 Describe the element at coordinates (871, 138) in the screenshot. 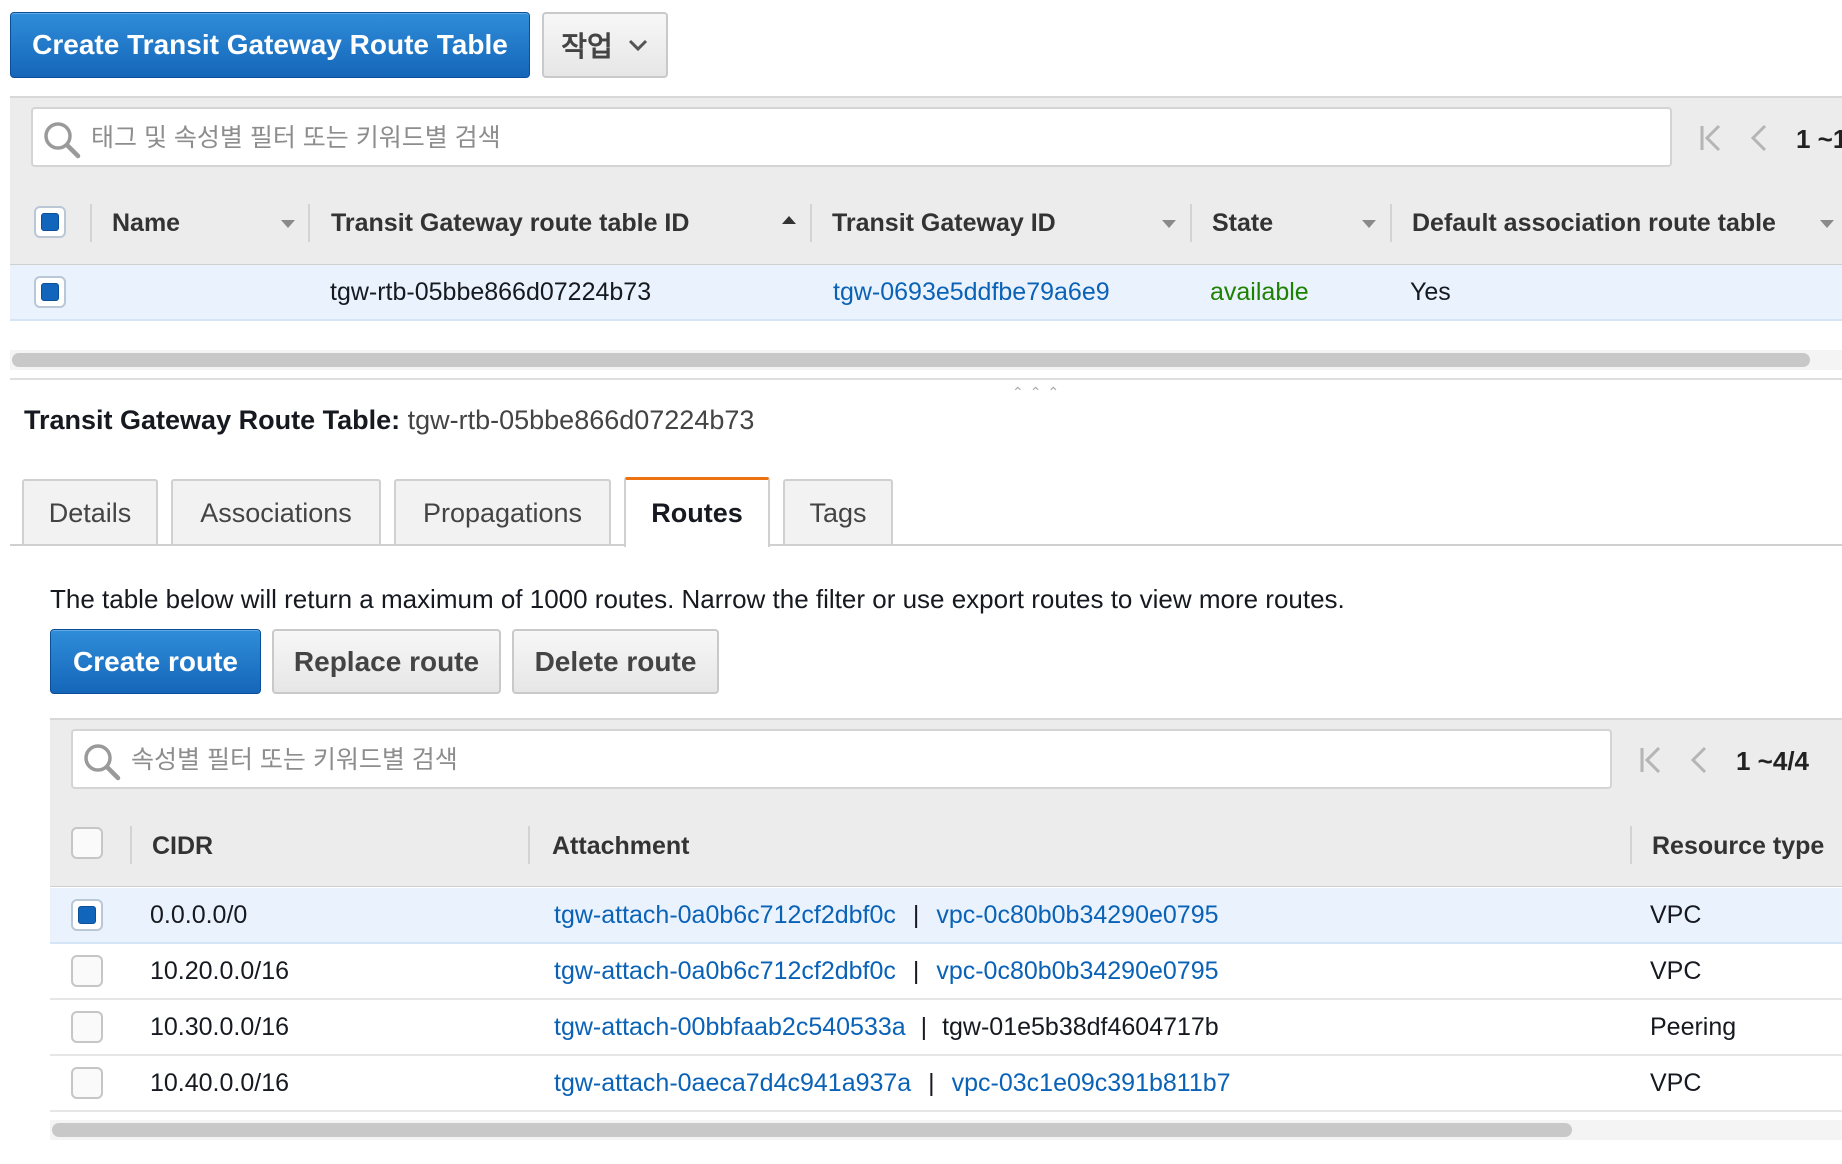

I see `top-search-input` at that location.